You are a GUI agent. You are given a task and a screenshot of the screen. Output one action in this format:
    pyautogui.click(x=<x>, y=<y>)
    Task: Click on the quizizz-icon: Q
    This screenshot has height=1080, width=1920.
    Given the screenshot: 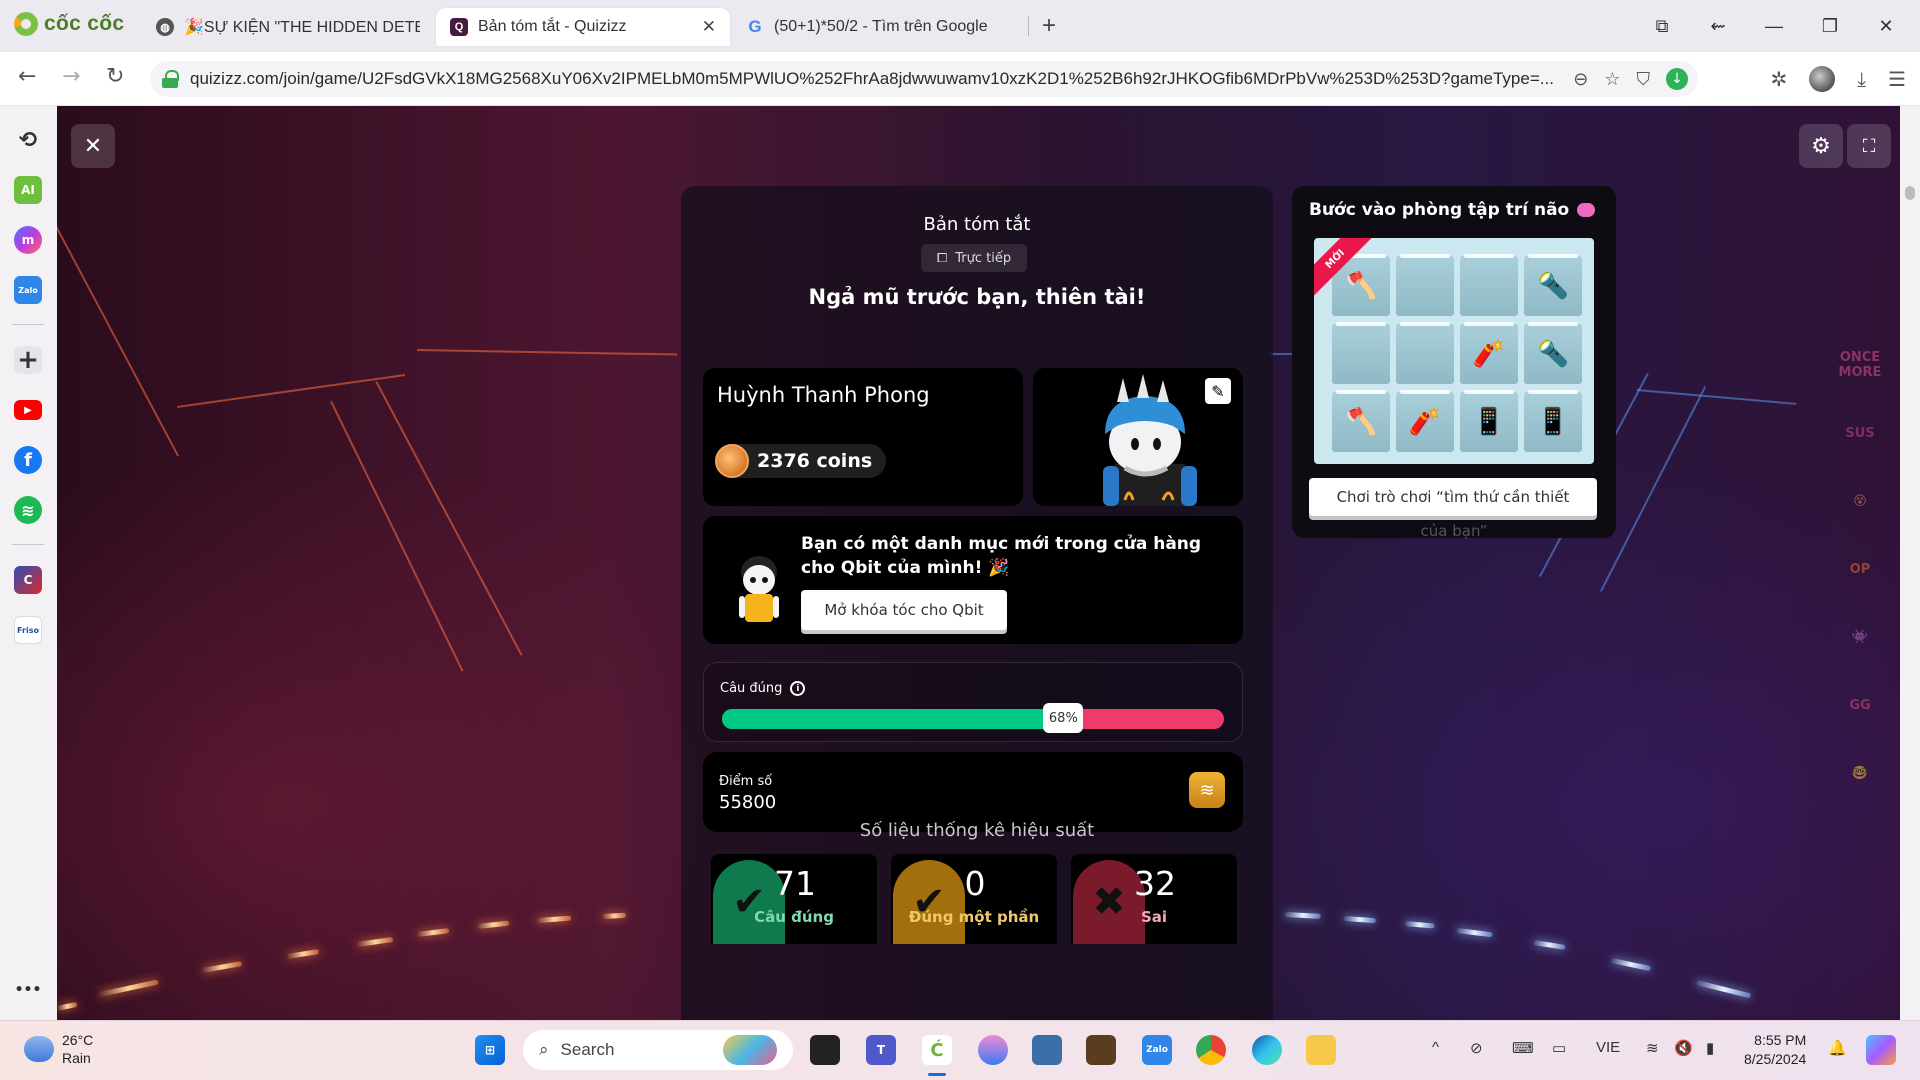 What is the action you would take?
    pyautogui.click(x=459, y=27)
    